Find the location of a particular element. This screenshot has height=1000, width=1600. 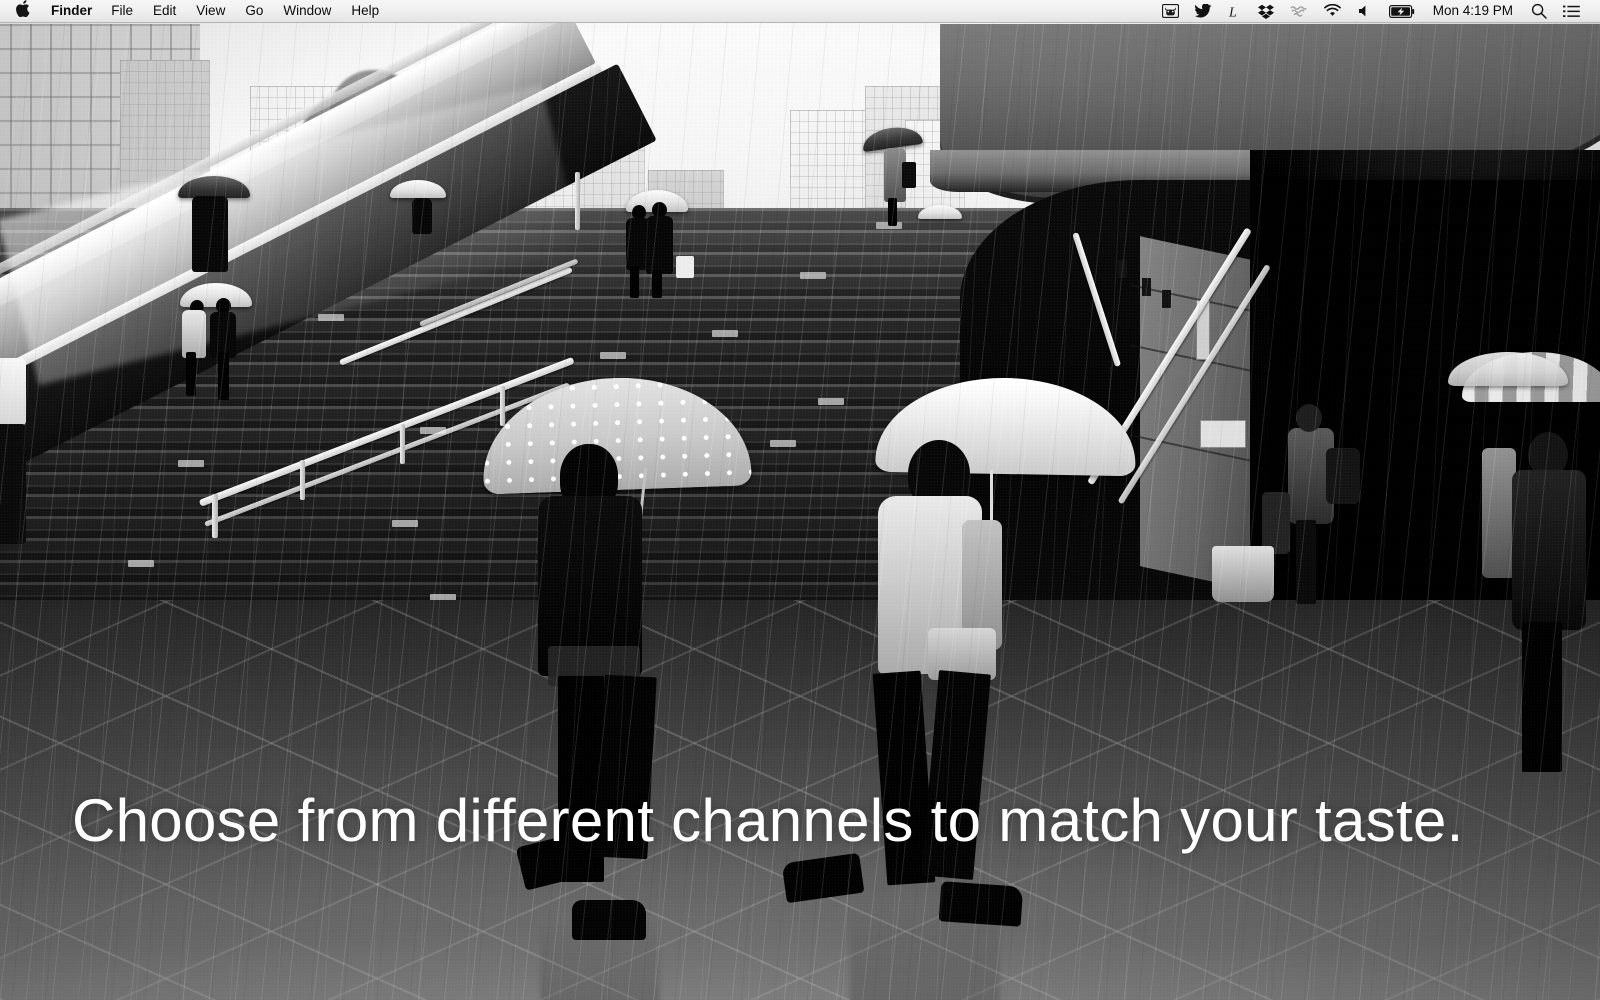

wave-icon is located at coordinates (1298, 11).